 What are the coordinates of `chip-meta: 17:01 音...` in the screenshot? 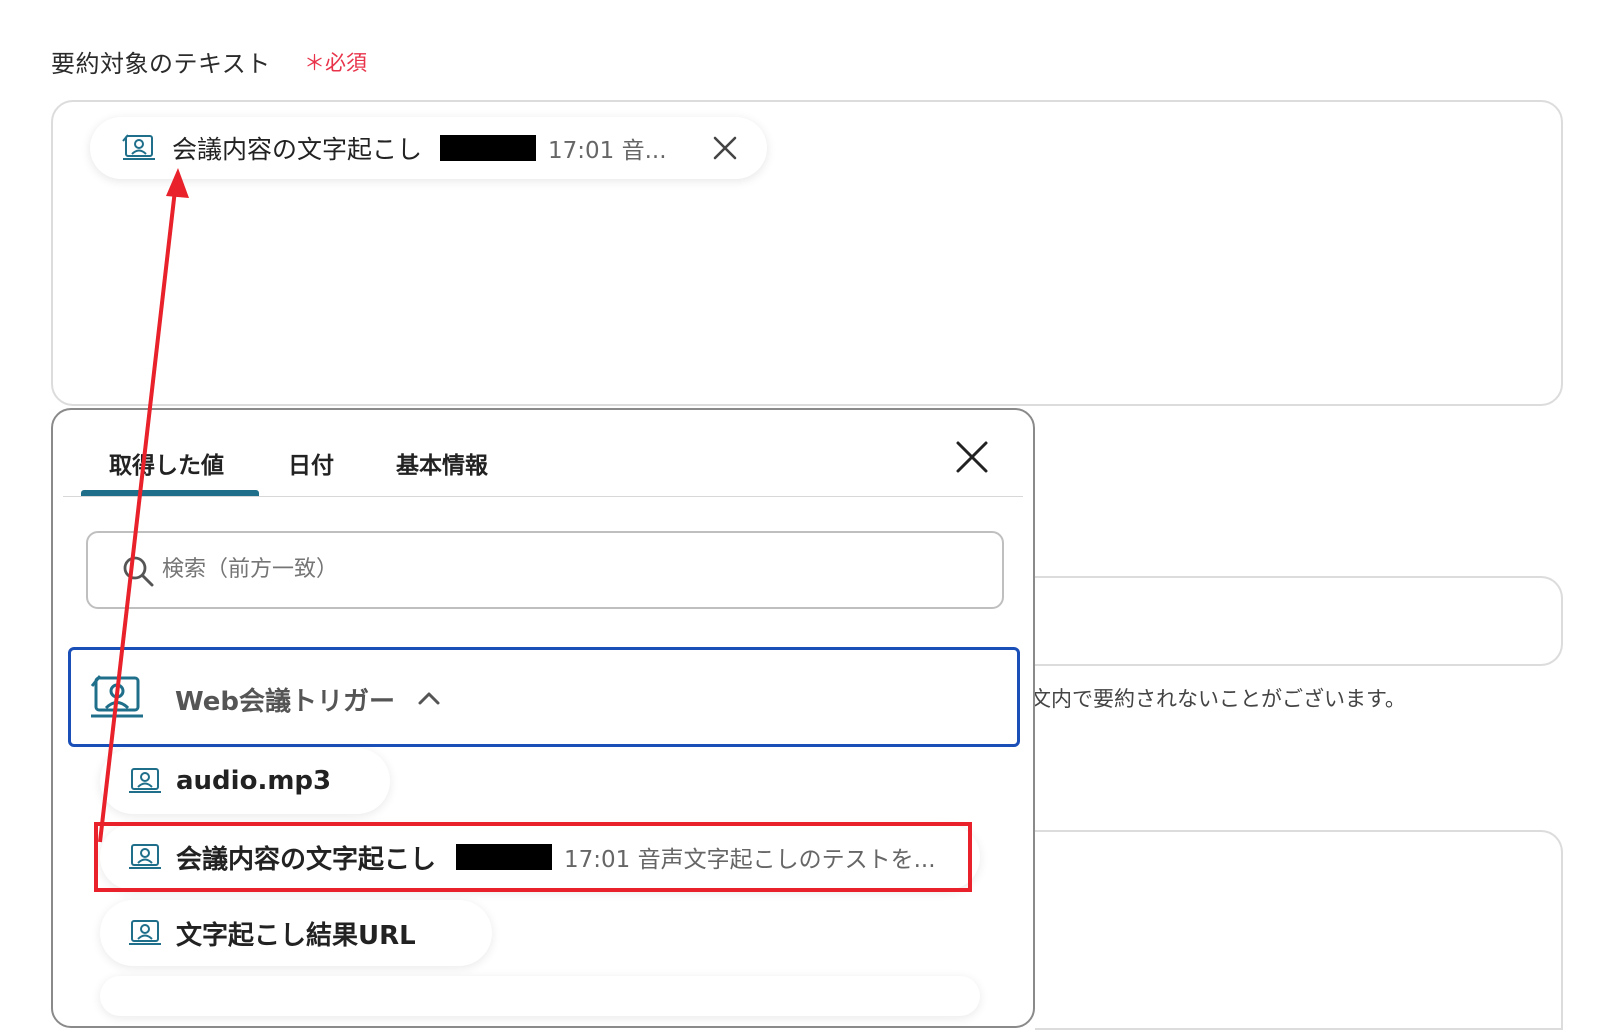 It's located at (607, 151).